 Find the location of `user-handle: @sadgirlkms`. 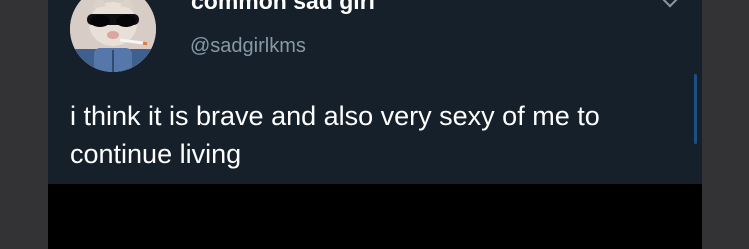

user-handle: @sadgirlkms is located at coordinates (248, 46).